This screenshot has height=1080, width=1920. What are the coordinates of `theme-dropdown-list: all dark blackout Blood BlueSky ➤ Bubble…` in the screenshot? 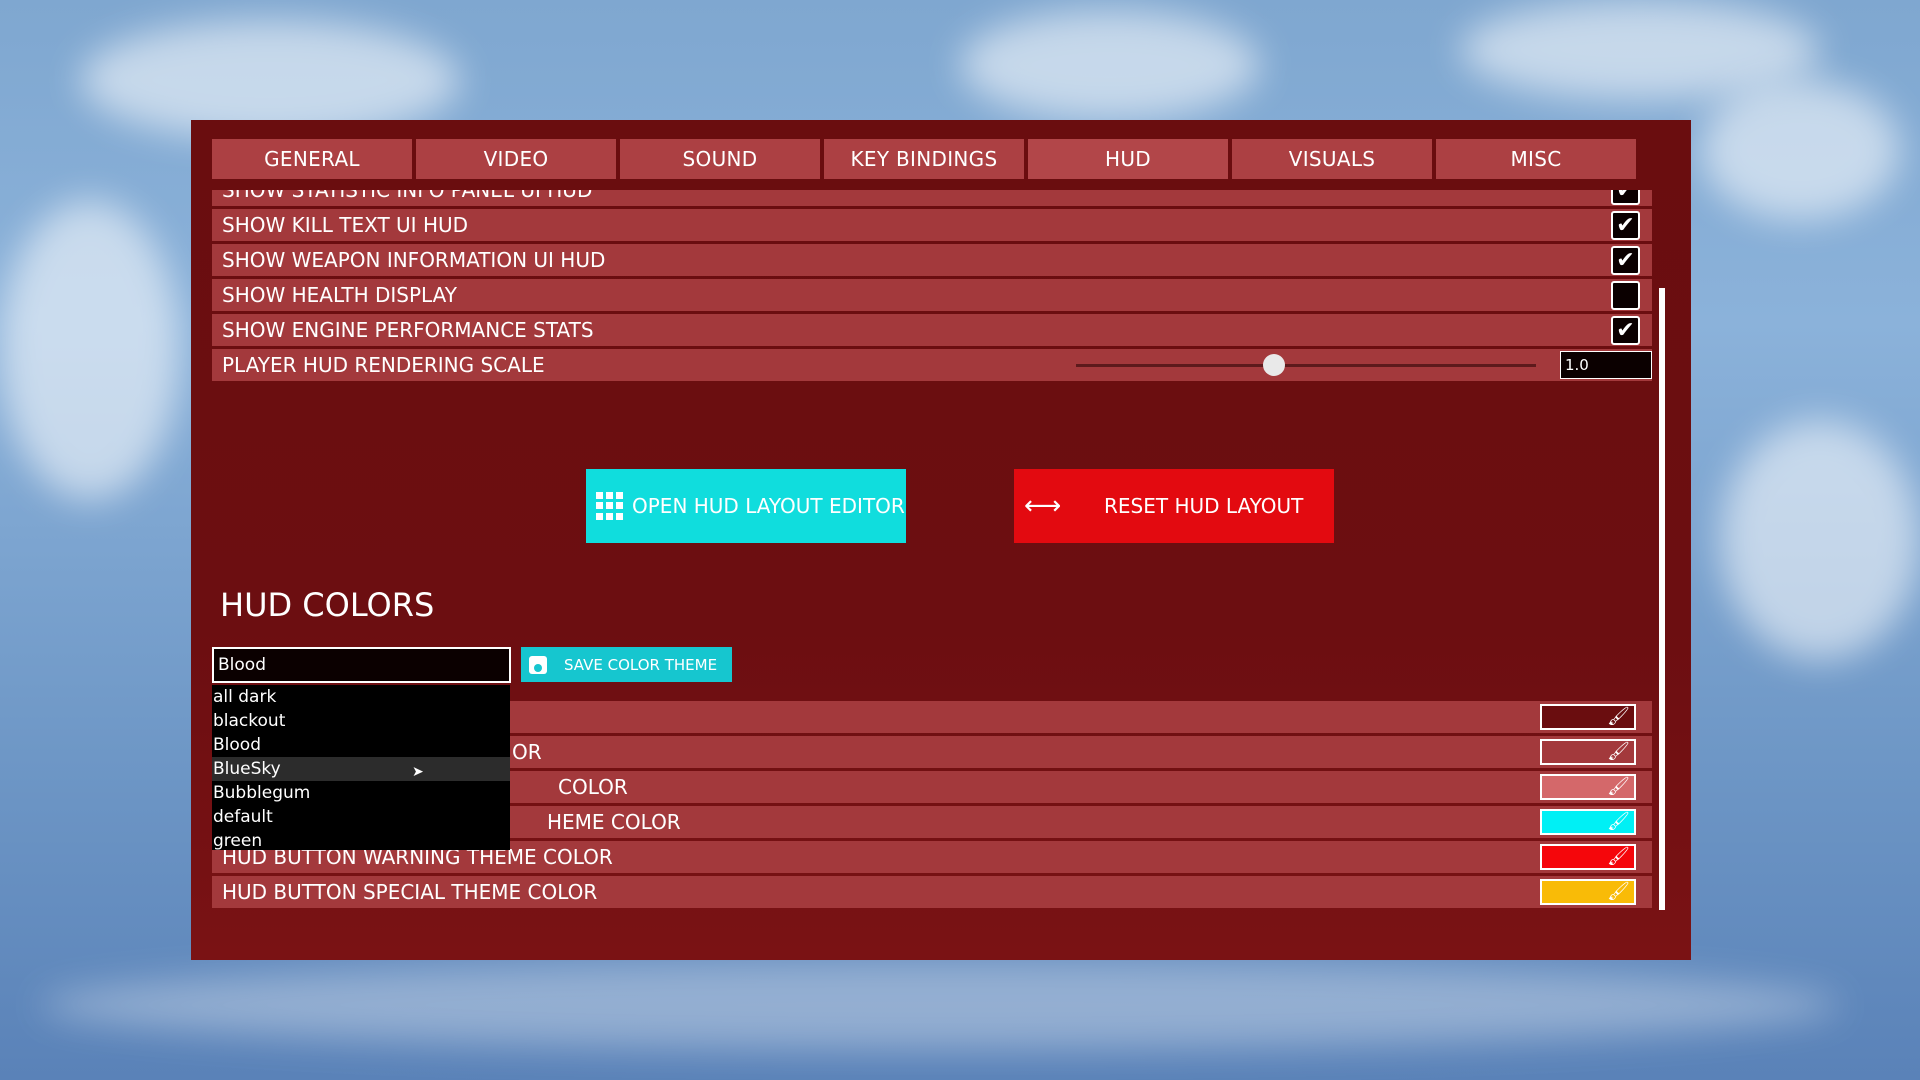 It's located at (361, 769).